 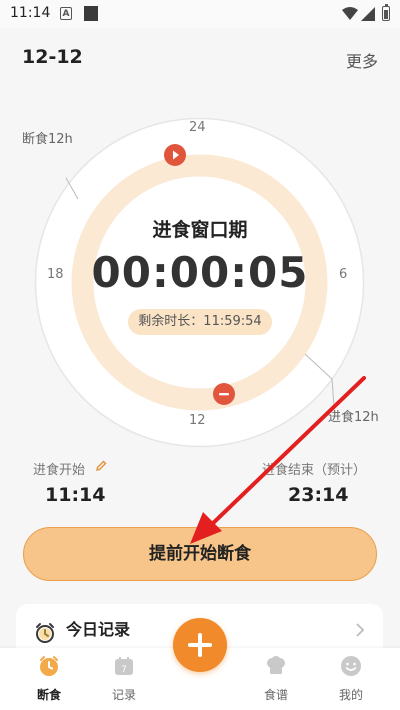 I want to click on tab-fasting: 断食, so click(x=49, y=679).